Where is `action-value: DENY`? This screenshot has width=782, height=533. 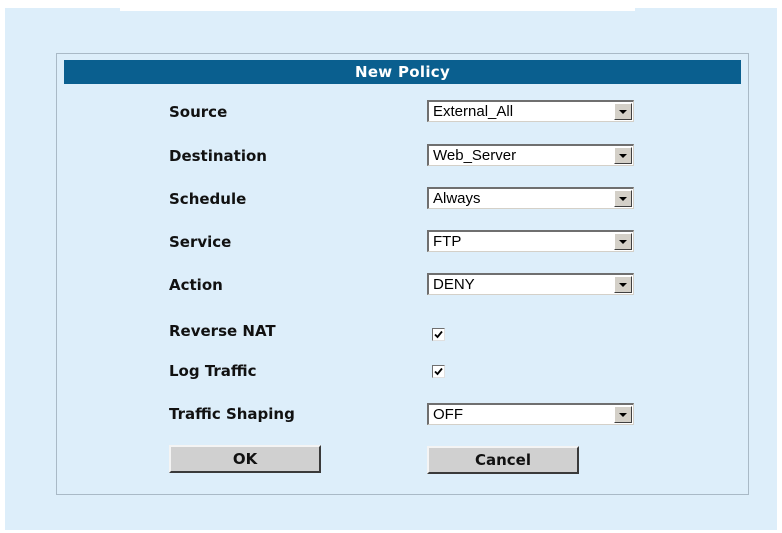 action-value: DENY is located at coordinates (454, 284).